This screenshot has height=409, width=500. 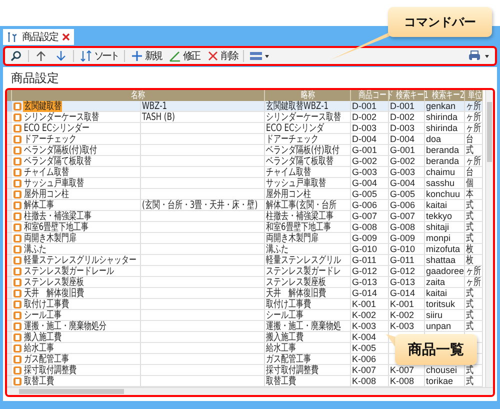 I want to click on tab-label: 商品設定, so click(x=40, y=37).